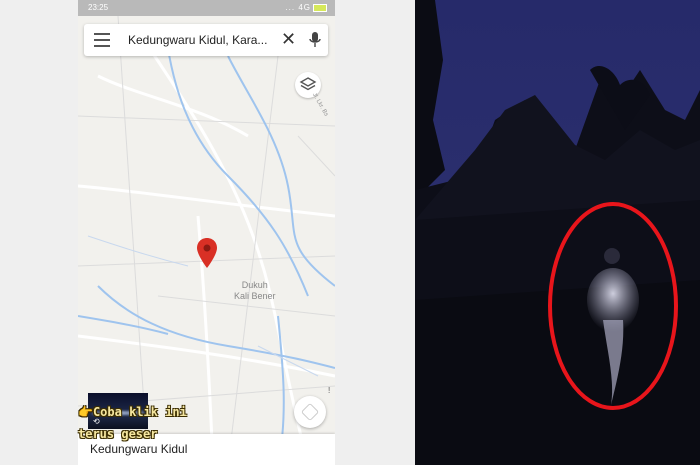  Describe the element at coordinates (288, 39) in the screenshot. I see `close-icon: ✕` at that location.